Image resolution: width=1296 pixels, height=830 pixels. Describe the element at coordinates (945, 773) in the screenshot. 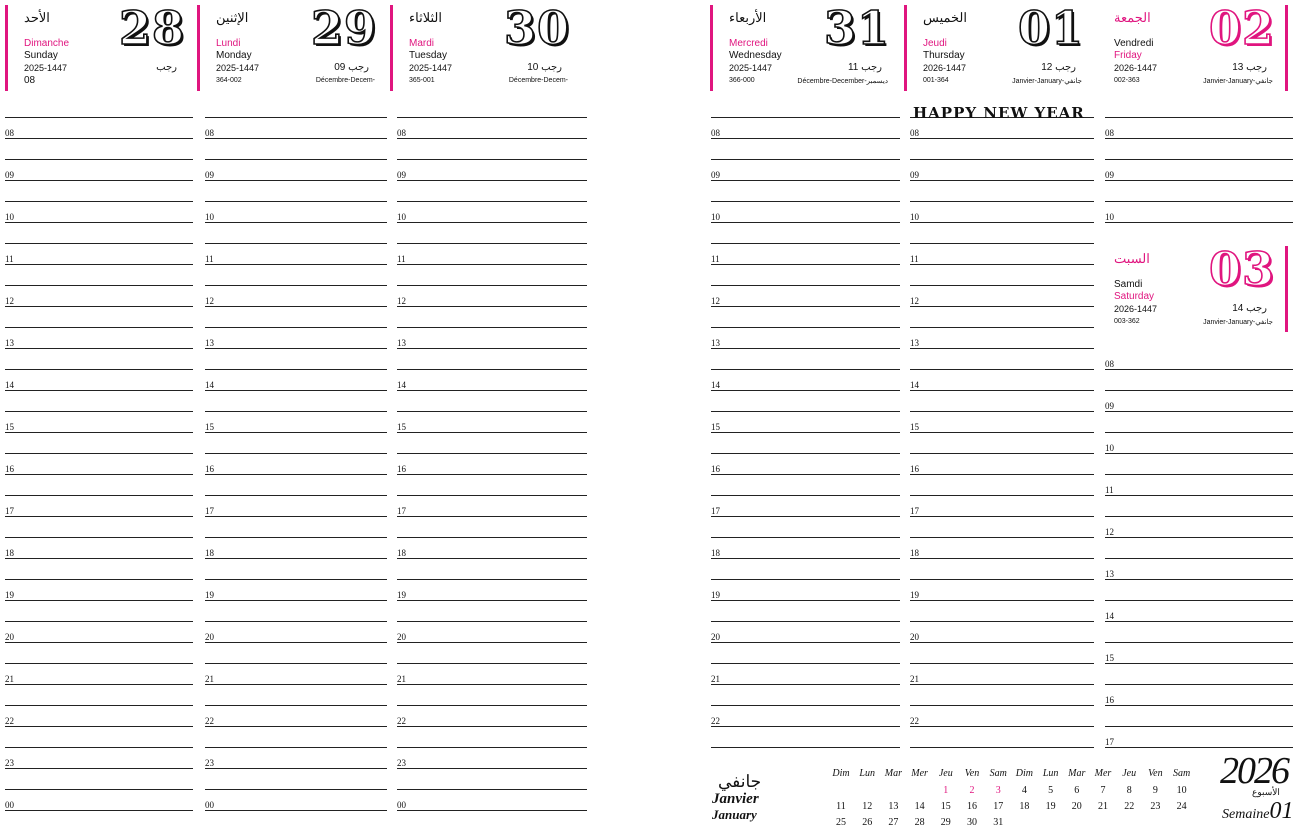

I see `calendar-header: Jeu` at that location.